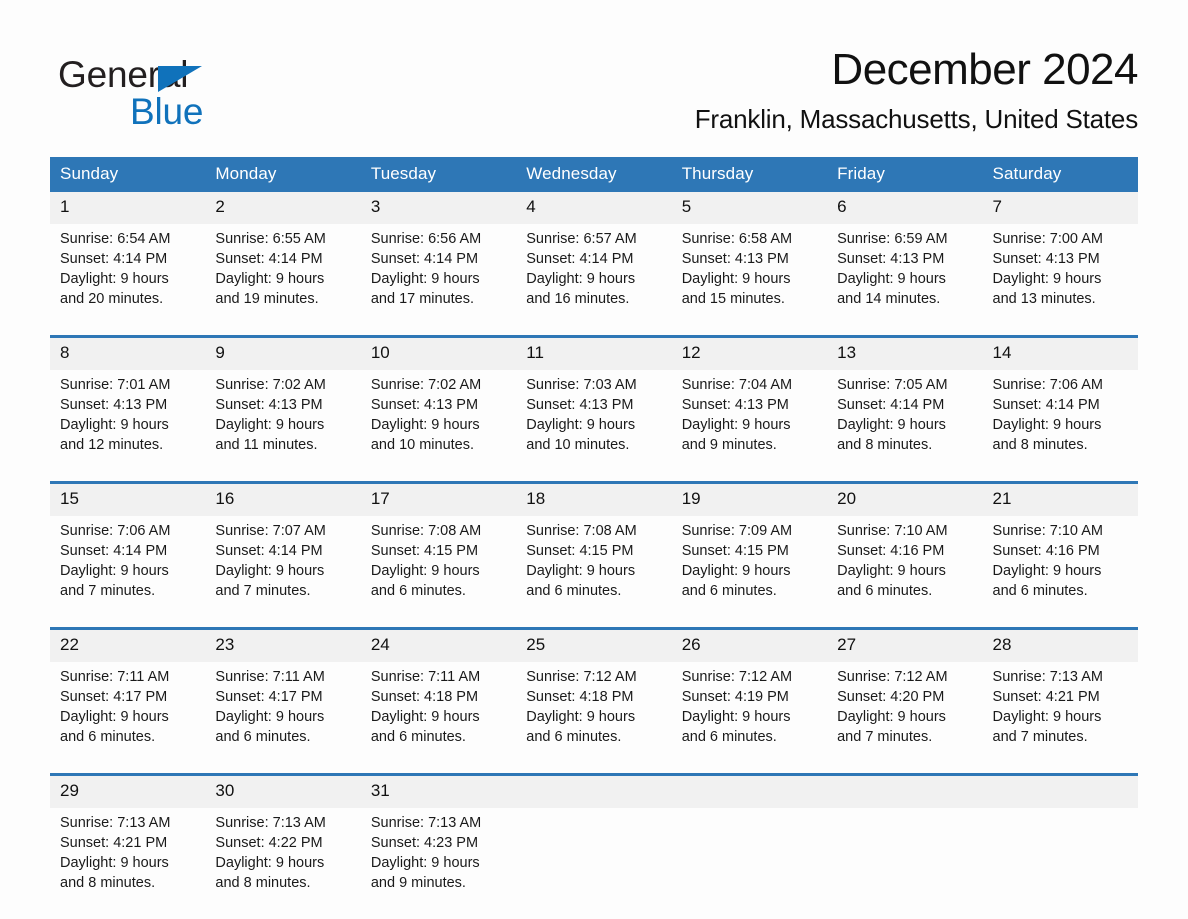 The height and width of the screenshot is (919, 1188). Describe the element at coordinates (128, 498) in the screenshot. I see `day-number: 15` at that location.